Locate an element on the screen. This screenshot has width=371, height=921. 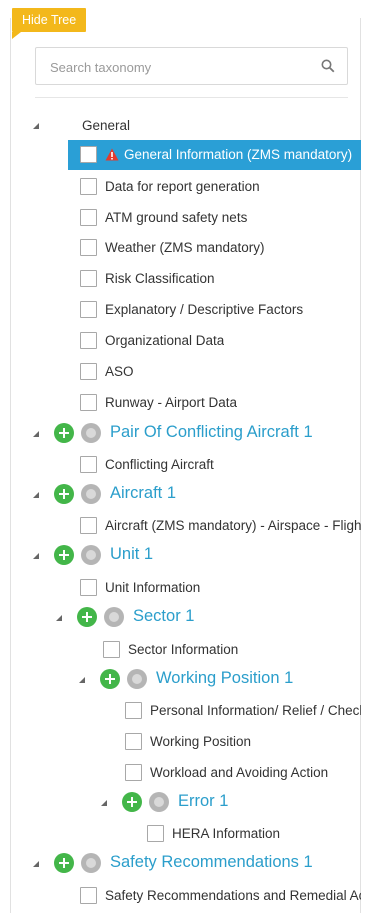
tree-label: Personal Information/ Relief / Check is located at coordinates (255, 710).